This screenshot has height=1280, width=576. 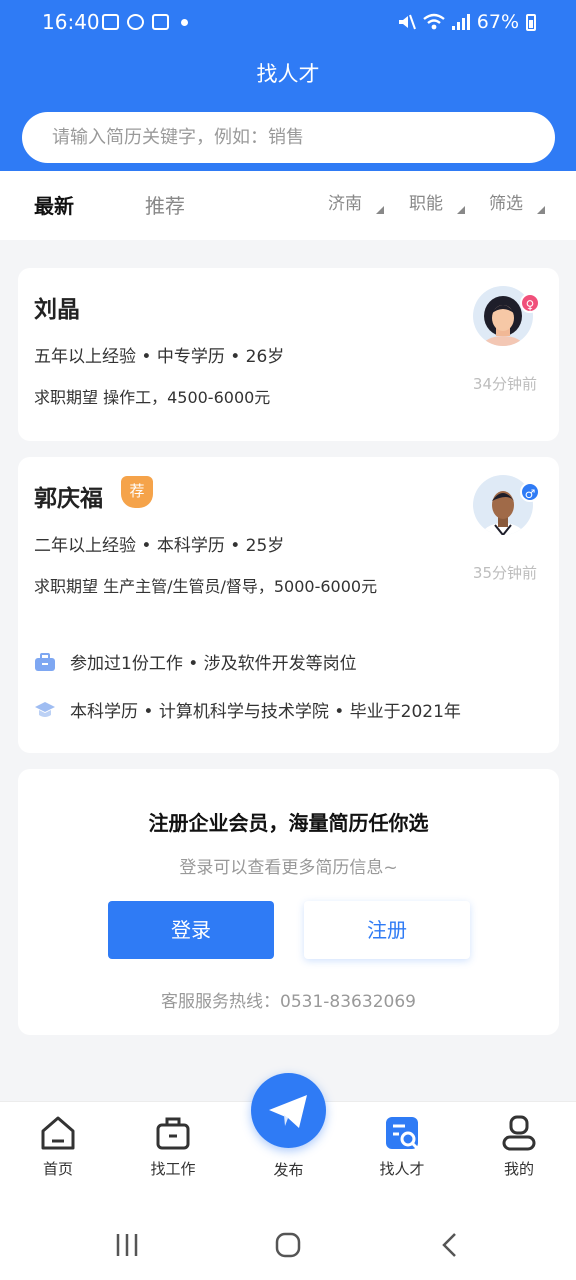 What do you see at coordinates (387, 930) in the screenshot?
I see `register-button: 注册` at bounding box center [387, 930].